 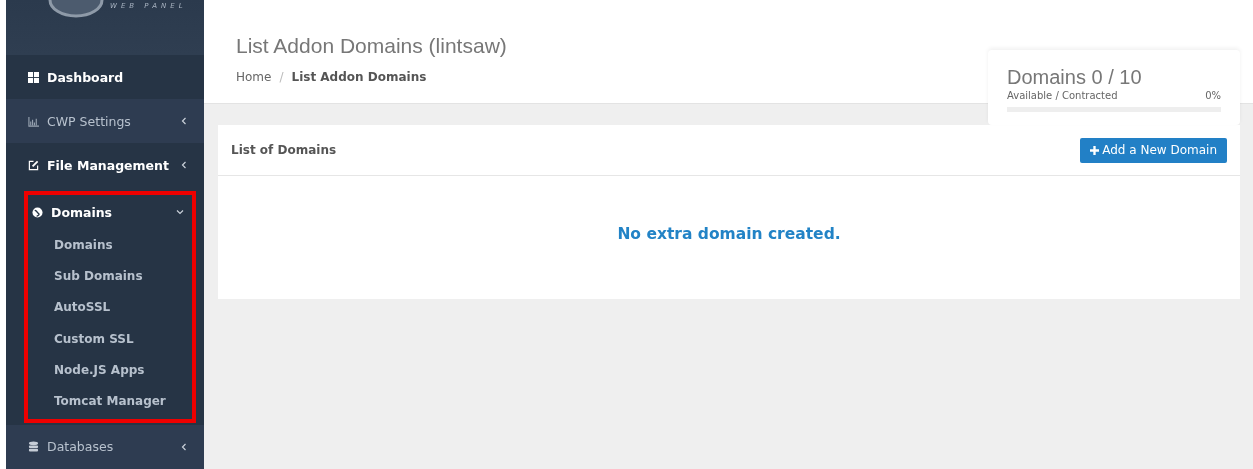 What do you see at coordinates (33, 121) in the screenshot?
I see `bar-chart-icon` at bounding box center [33, 121].